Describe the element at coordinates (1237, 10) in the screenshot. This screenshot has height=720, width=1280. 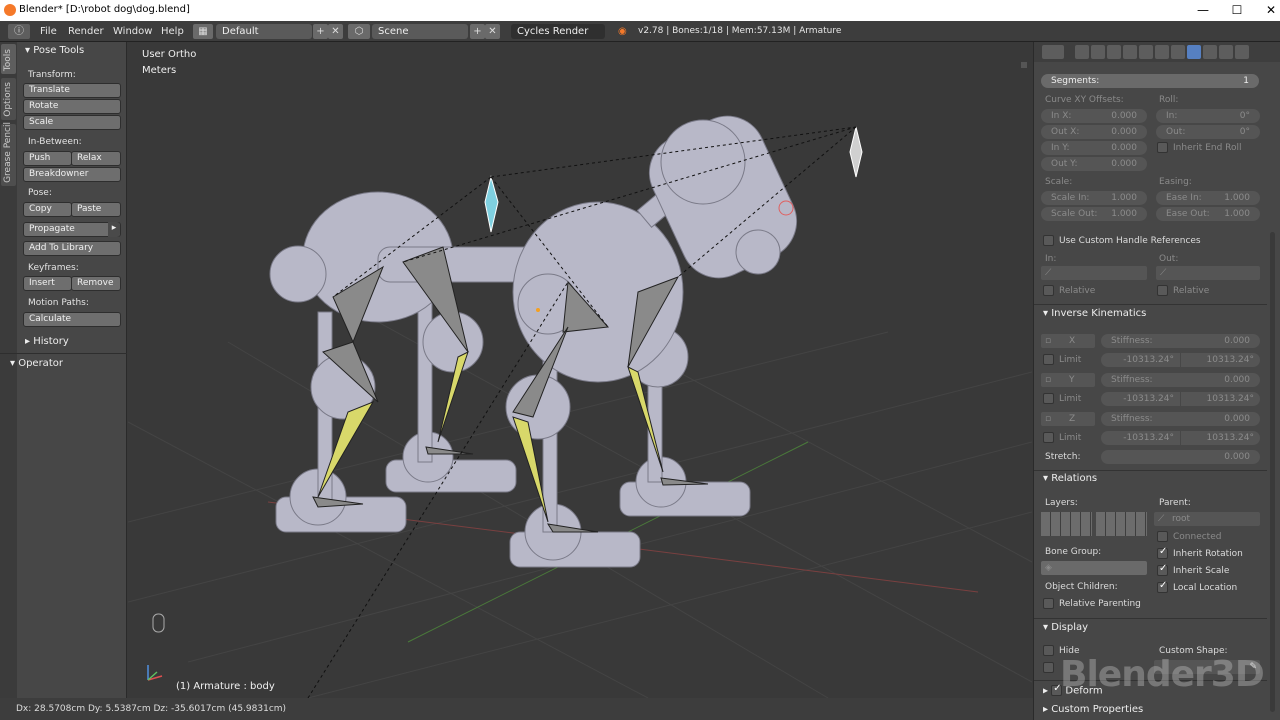
I see `maximize-icon: ☐` at that location.